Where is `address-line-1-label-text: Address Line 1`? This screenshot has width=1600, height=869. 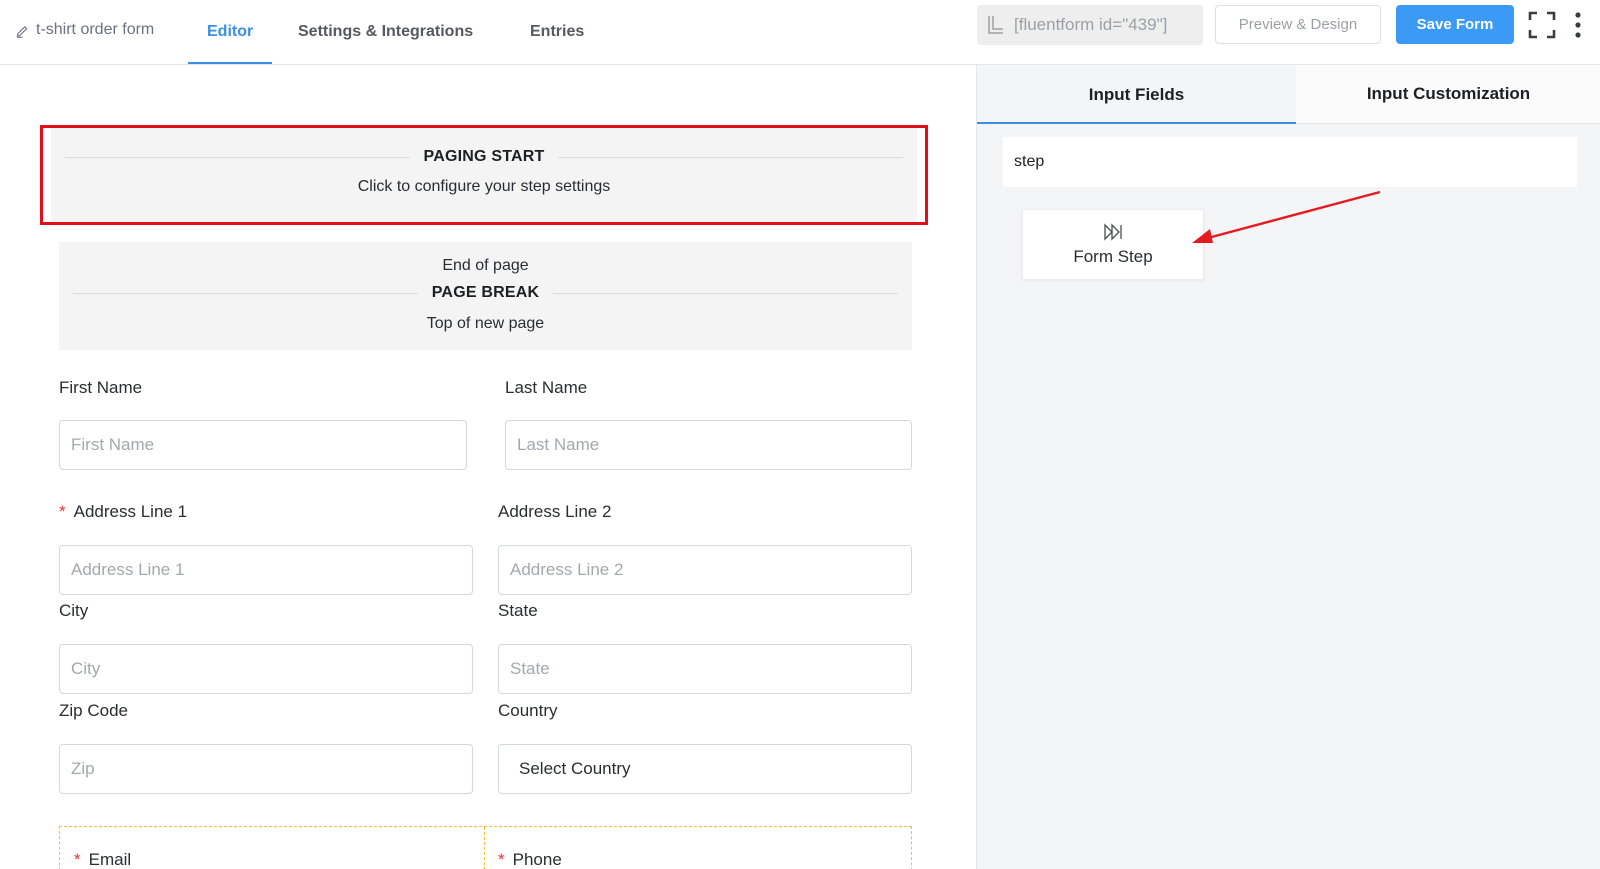
address-line-1-label-text: Address Line 1 is located at coordinates (130, 511).